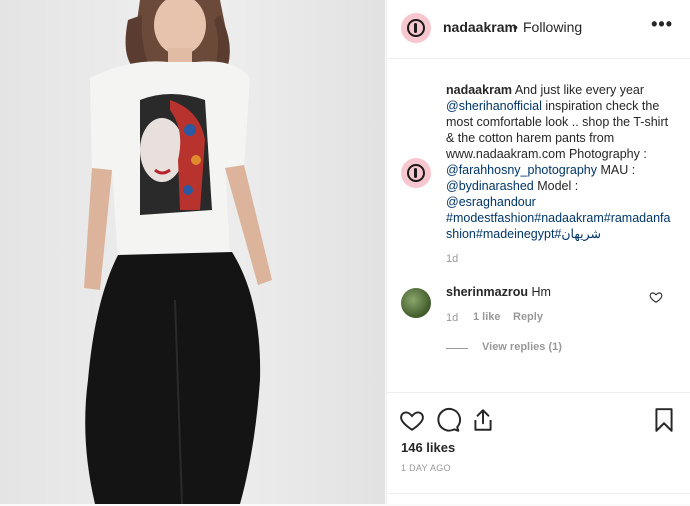  Describe the element at coordinates (656, 297) in the screenshot. I see `comment-like-heart-icon` at that location.